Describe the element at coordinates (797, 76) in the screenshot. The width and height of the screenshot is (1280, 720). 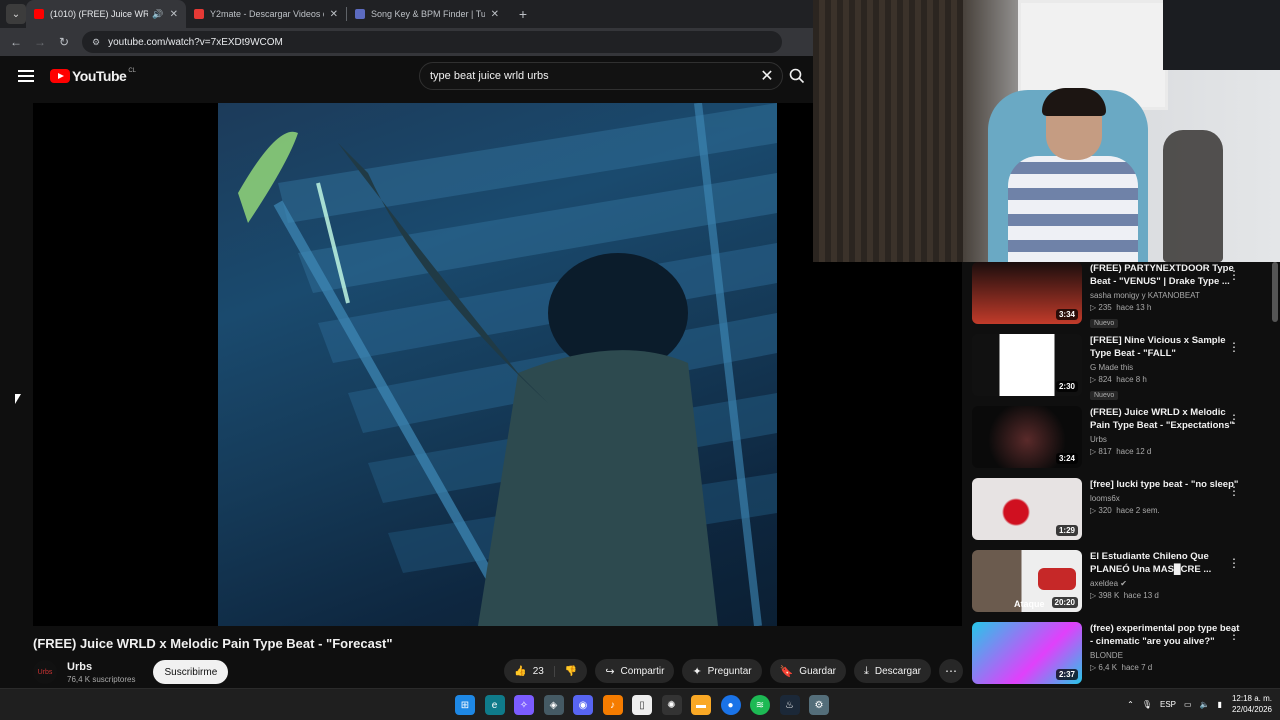
I see `search-button` at that location.